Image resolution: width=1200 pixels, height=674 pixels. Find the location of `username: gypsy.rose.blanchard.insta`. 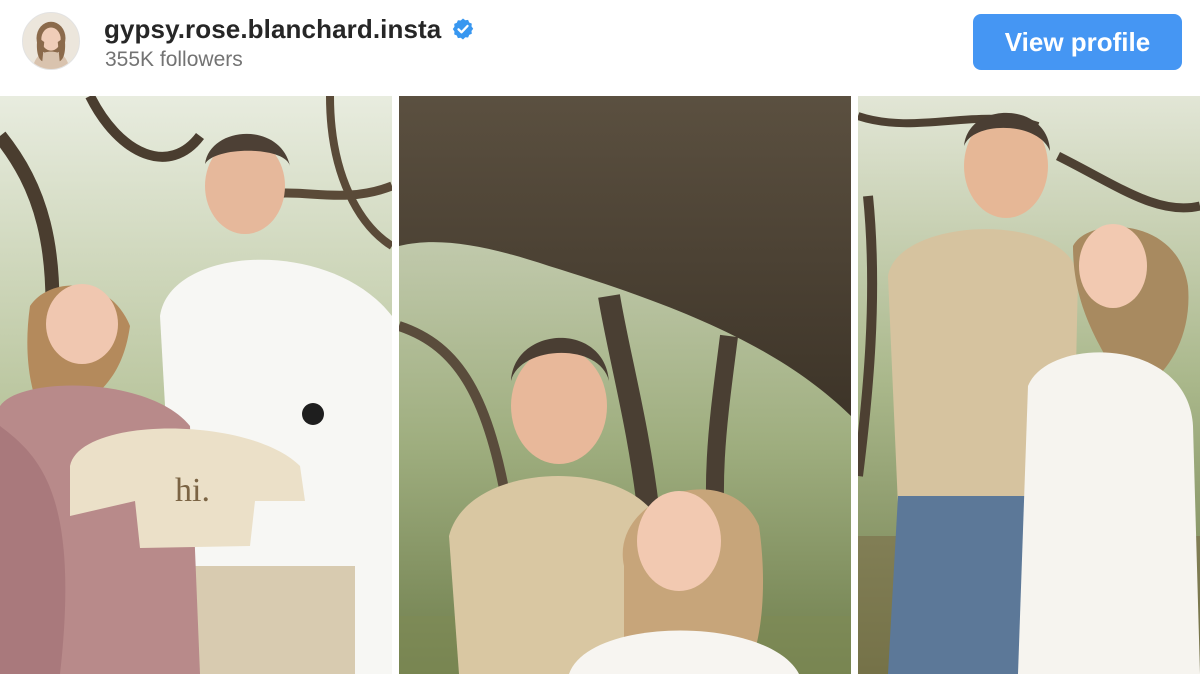

username: gypsy.rose.blanchard.insta is located at coordinates (272, 29).